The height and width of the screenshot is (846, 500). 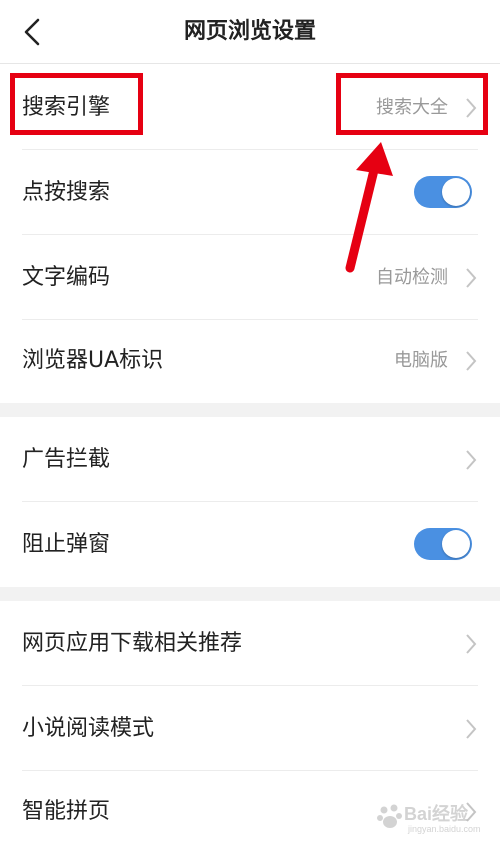 I want to click on page-title: 网页浏览设置, so click(x=249, y=31).